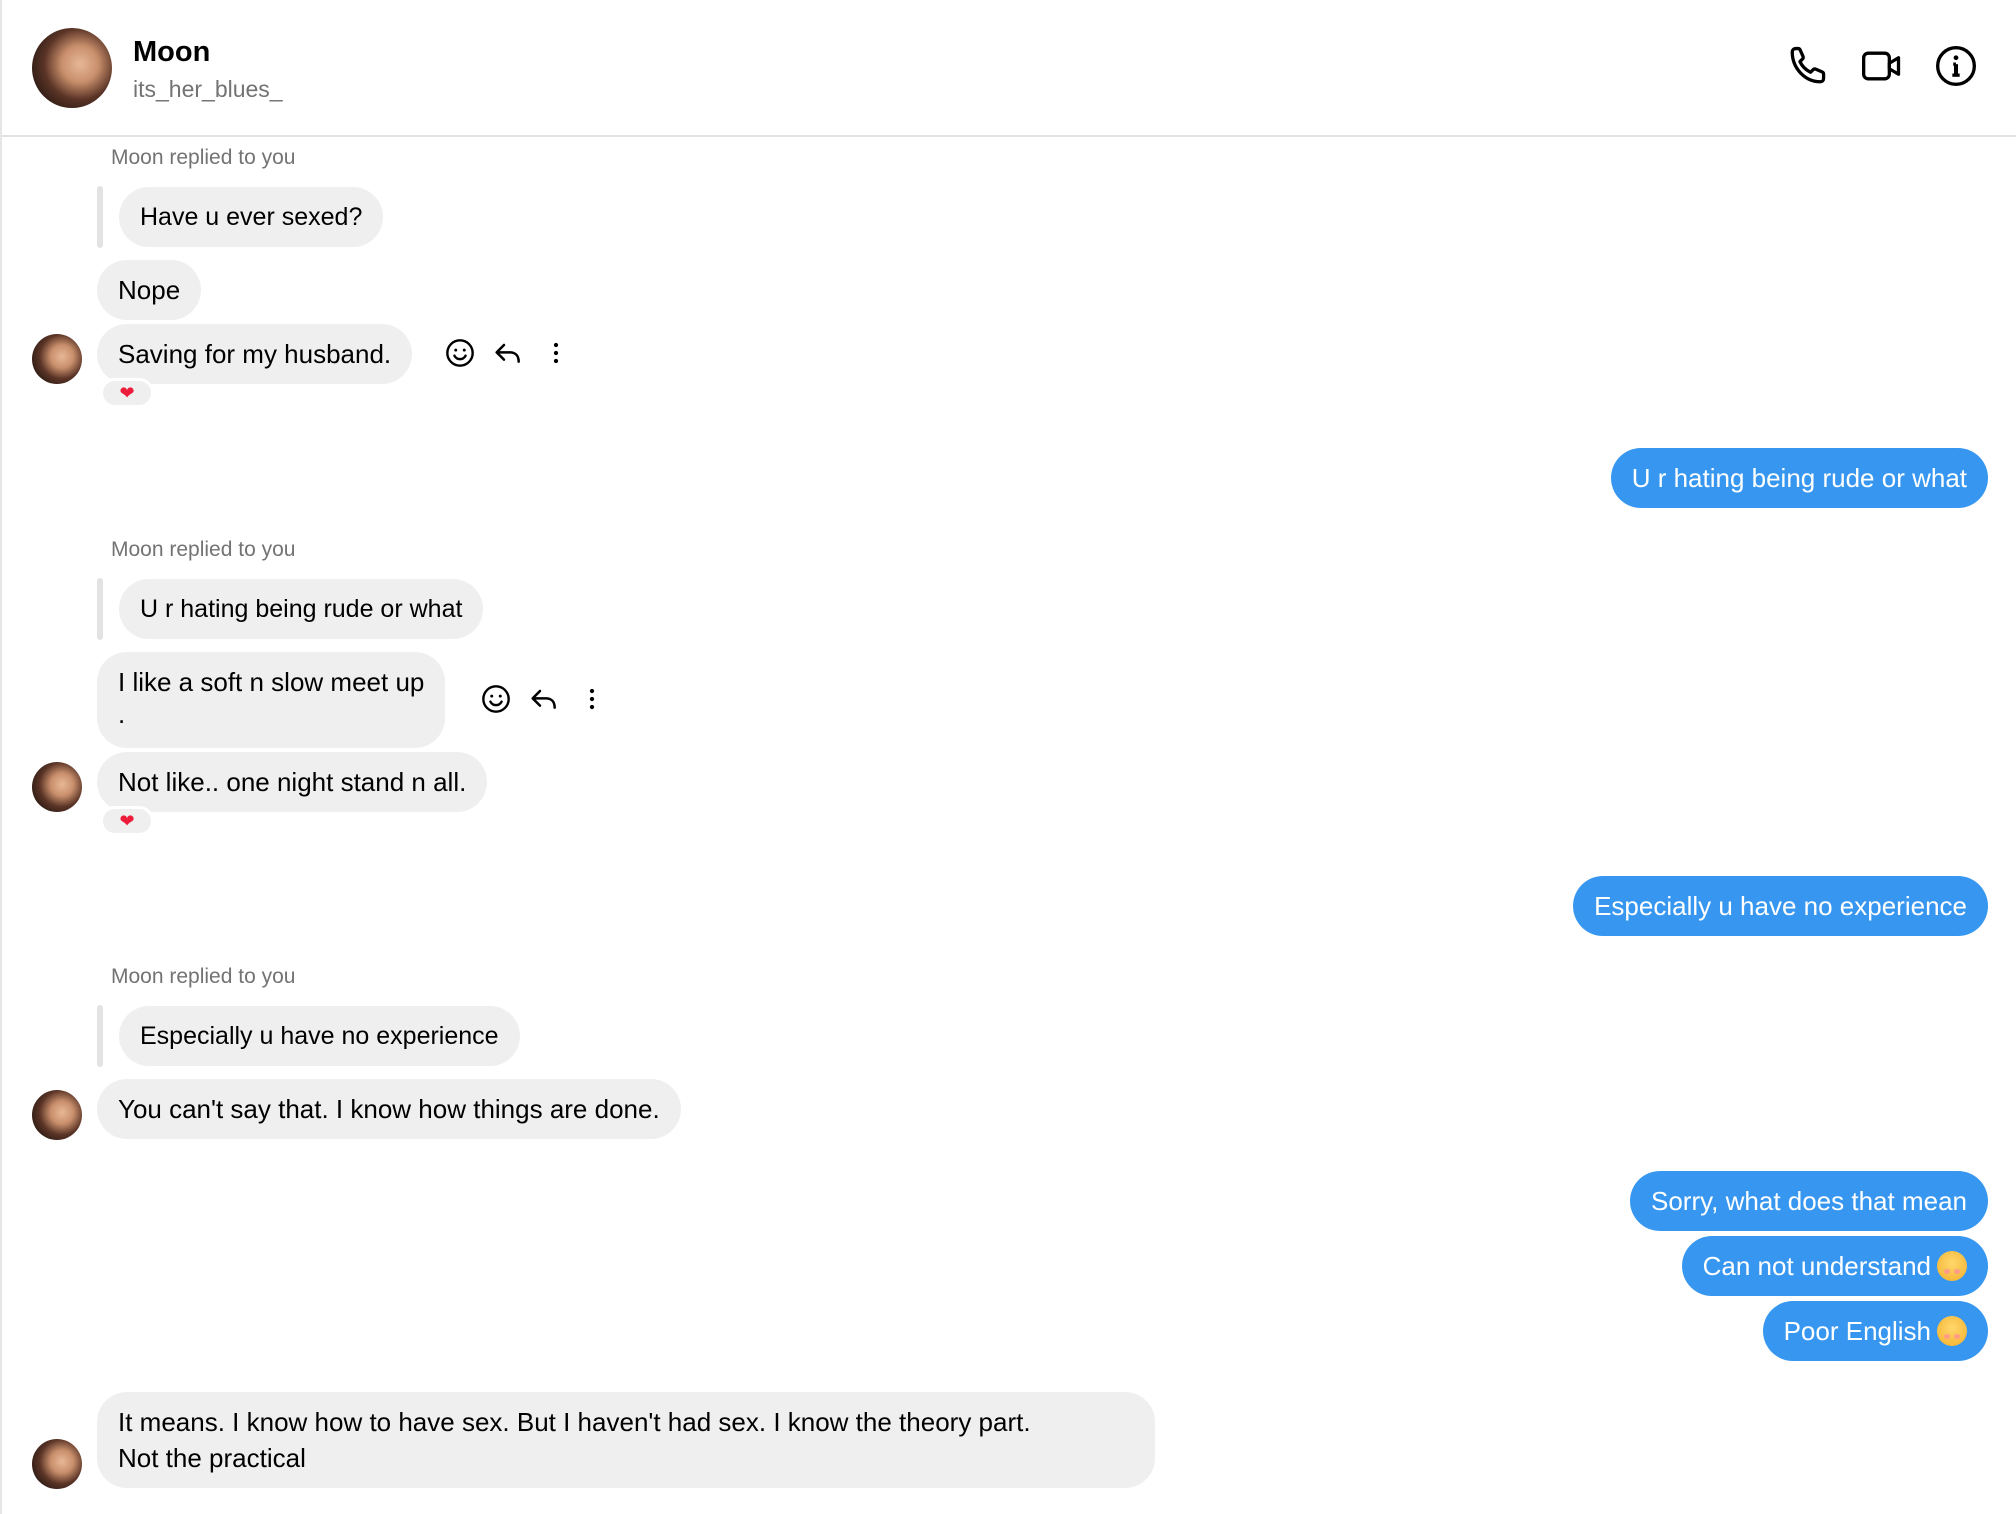  I want to click on header-actions, so click(1882, 66).